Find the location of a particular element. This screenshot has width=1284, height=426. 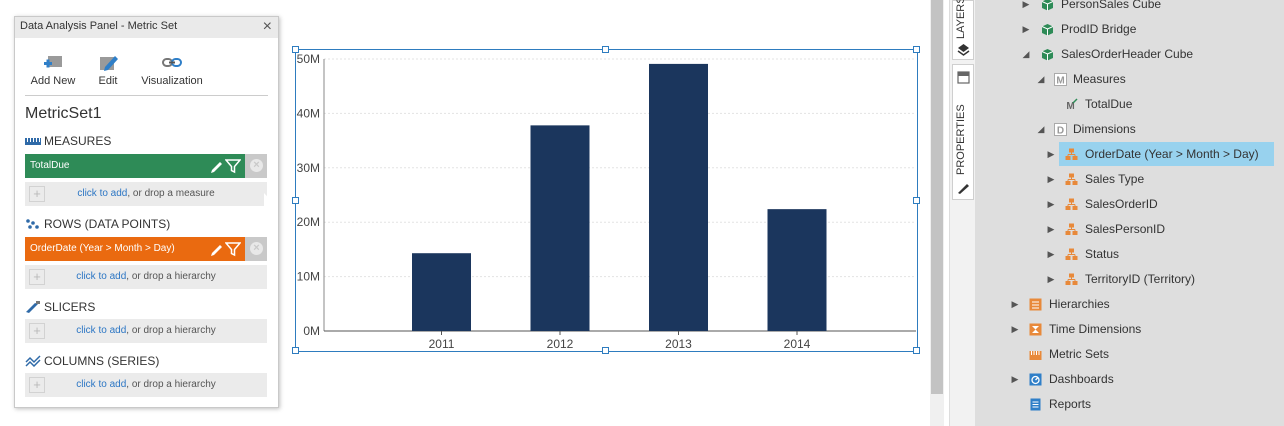

dropzone-text: , or drop a measure is located at coordinates (171, 193).